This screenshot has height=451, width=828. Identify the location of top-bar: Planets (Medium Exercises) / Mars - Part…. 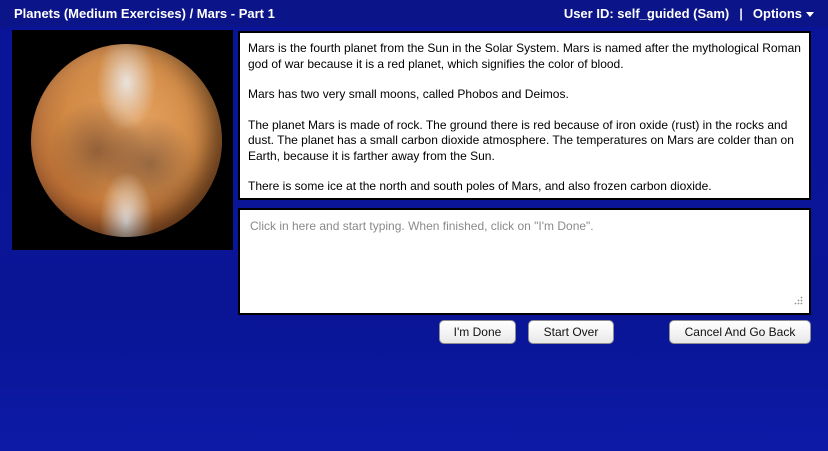
(414, 13).